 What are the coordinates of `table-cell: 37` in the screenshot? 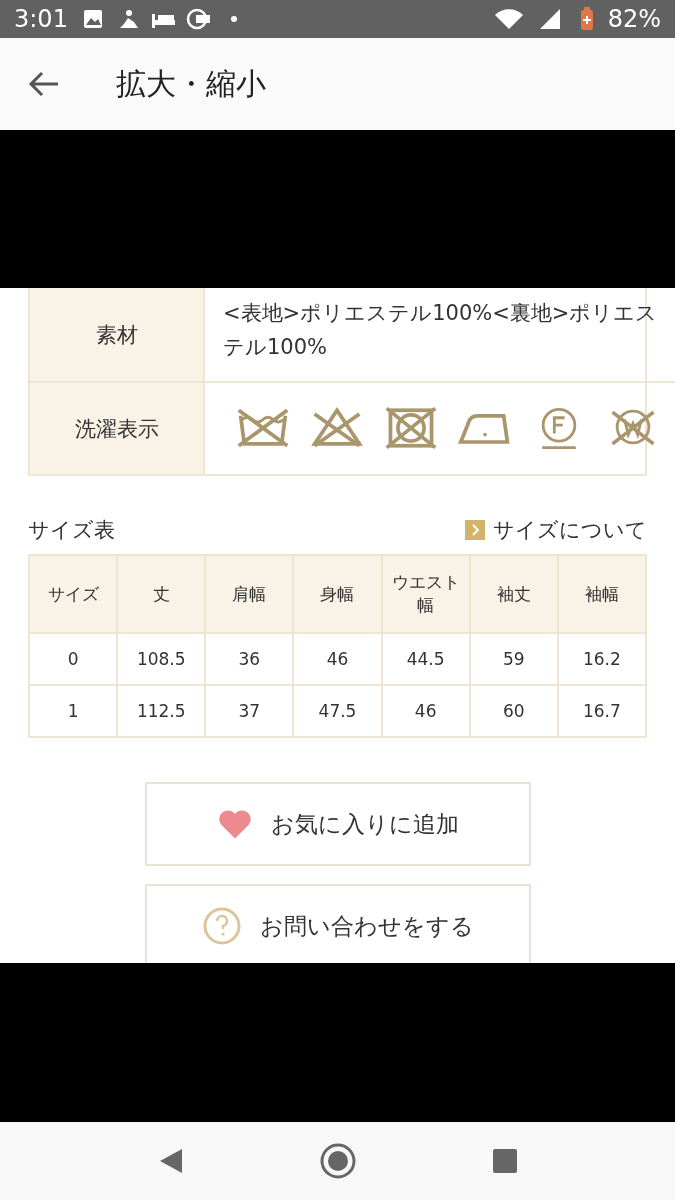 It's located at (249, 711).